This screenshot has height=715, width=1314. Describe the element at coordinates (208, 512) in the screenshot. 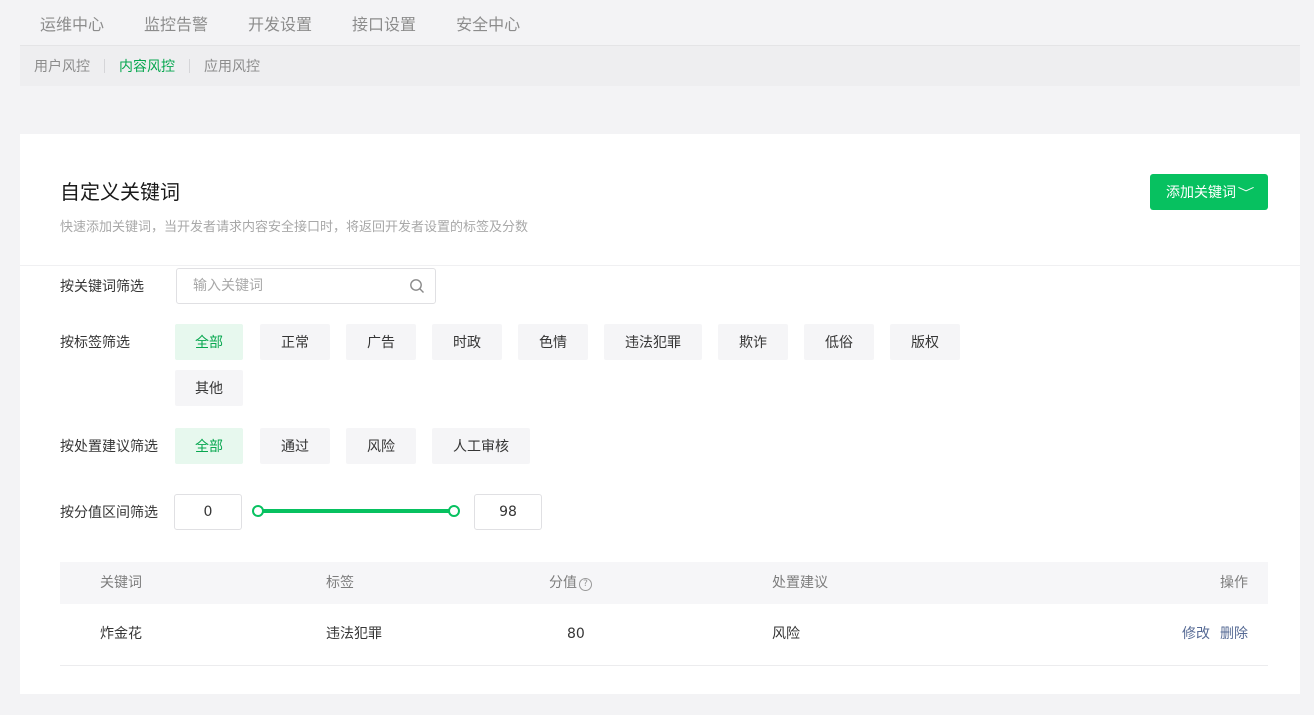

I see `score-min-input: 0` at that location.